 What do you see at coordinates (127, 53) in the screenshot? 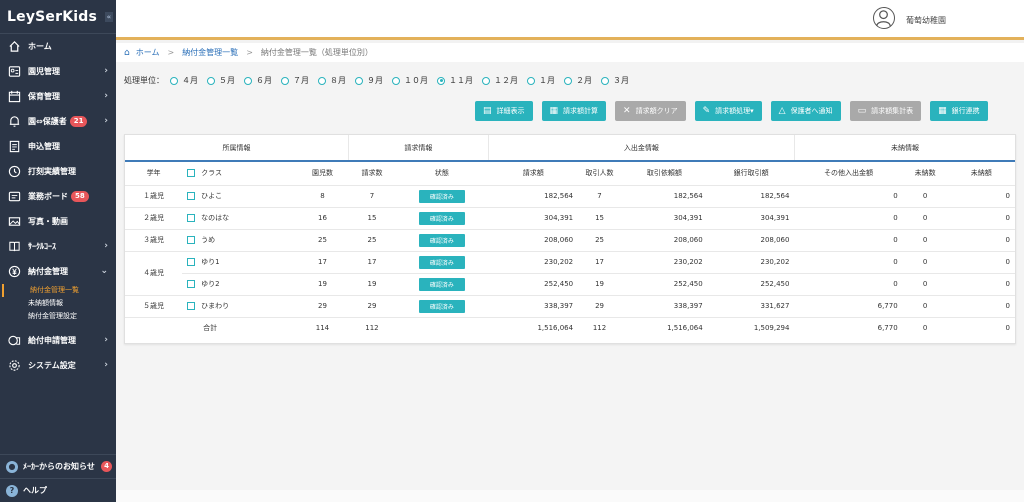
I see `home-icon: ⌂` at bounding box center [127, 53].